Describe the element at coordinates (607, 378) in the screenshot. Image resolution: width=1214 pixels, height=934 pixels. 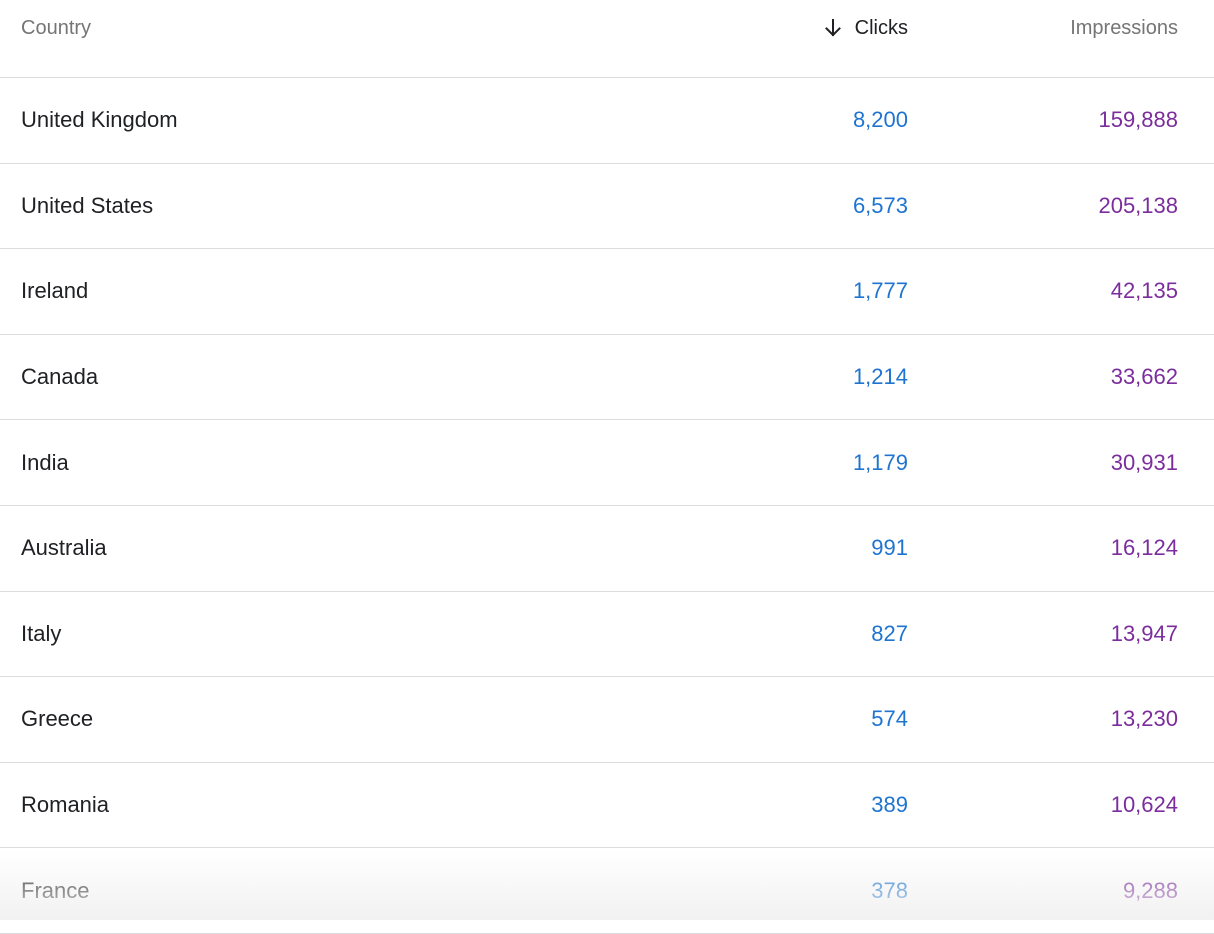
I see `table-row: Canada 1,214 33,662` at that location.